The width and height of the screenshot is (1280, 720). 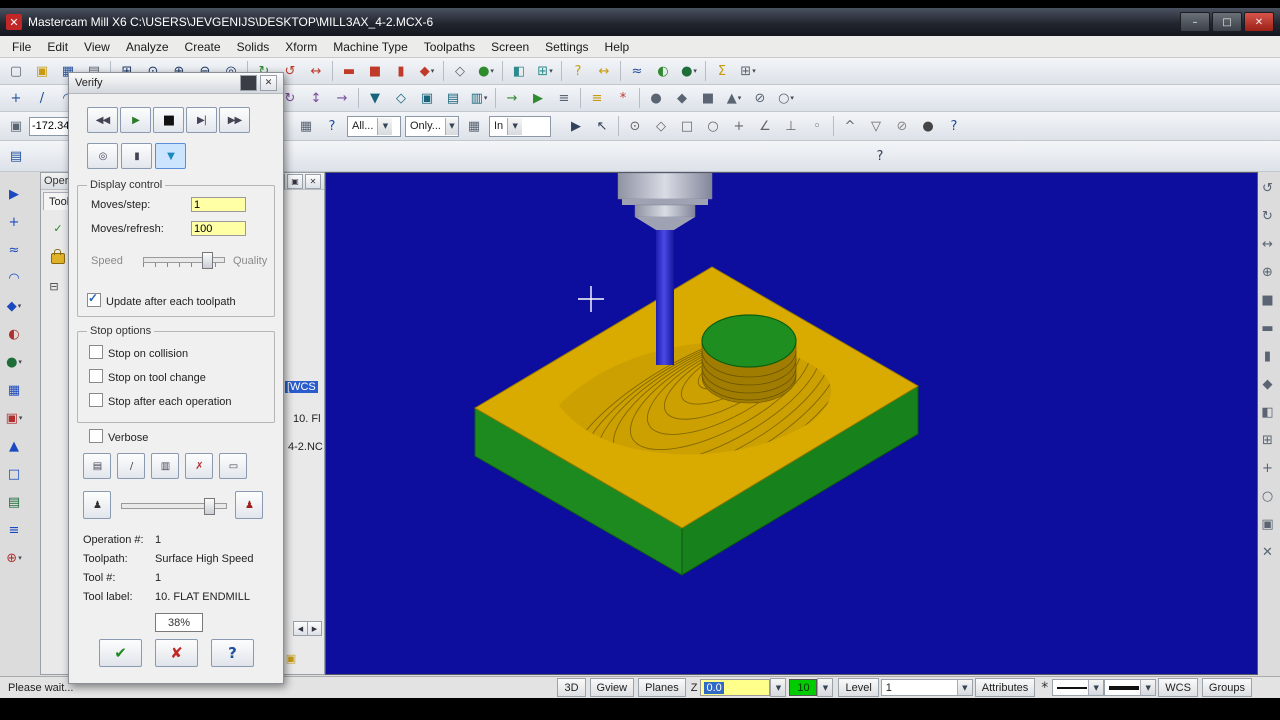 What do you see at coordinates (876, 126) in the screenshot?
I see `select-invert-icon: ▽` at bounding box center [876, 126].